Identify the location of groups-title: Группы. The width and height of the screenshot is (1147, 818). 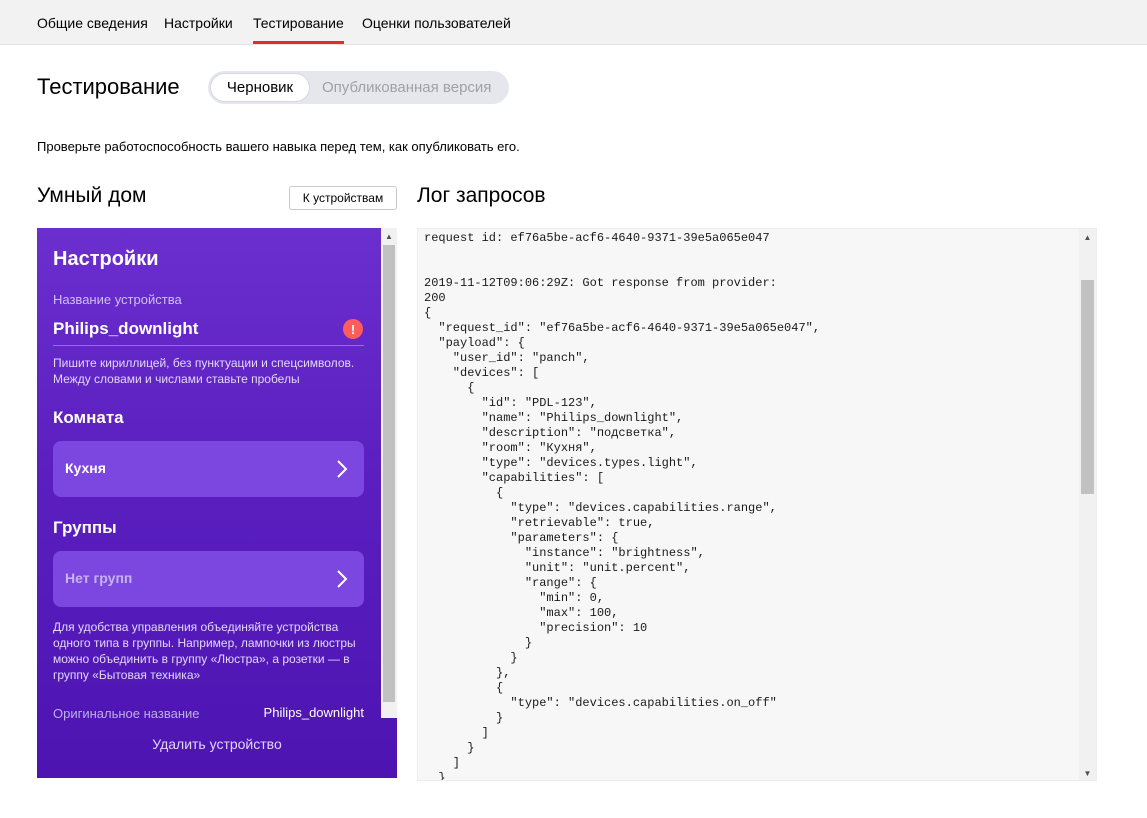
(85, 527).